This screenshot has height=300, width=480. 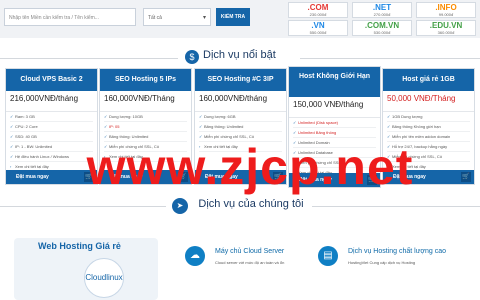 I want to click on tld-com: .COM 230.000đ, so click(x=318, y=10).